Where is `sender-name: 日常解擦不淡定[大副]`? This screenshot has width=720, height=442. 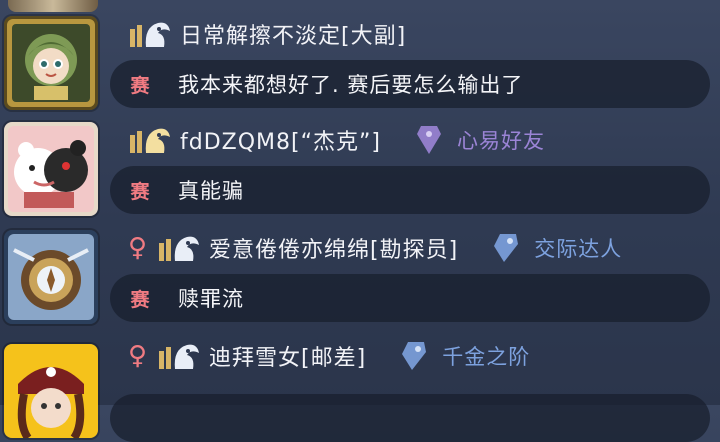
sender-name: 日常解擦不淡定[大副] is located at coordinates (293, 34).